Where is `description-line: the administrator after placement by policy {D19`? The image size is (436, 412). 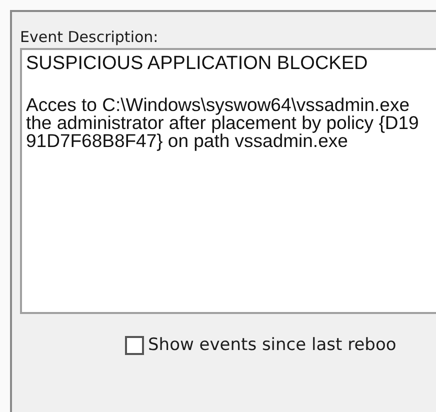
description-line: the administrator after placement by policy {D19 is located at coordinates (222, 123).